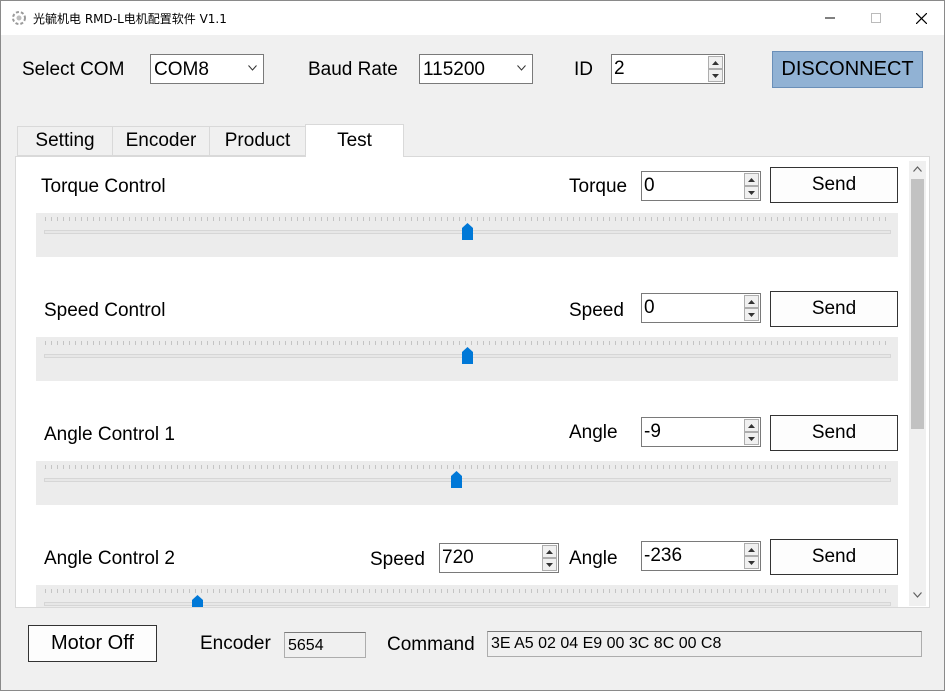 The image size is (945, 691). I want to click on encoder-label: Encoder, so click(235, 643).